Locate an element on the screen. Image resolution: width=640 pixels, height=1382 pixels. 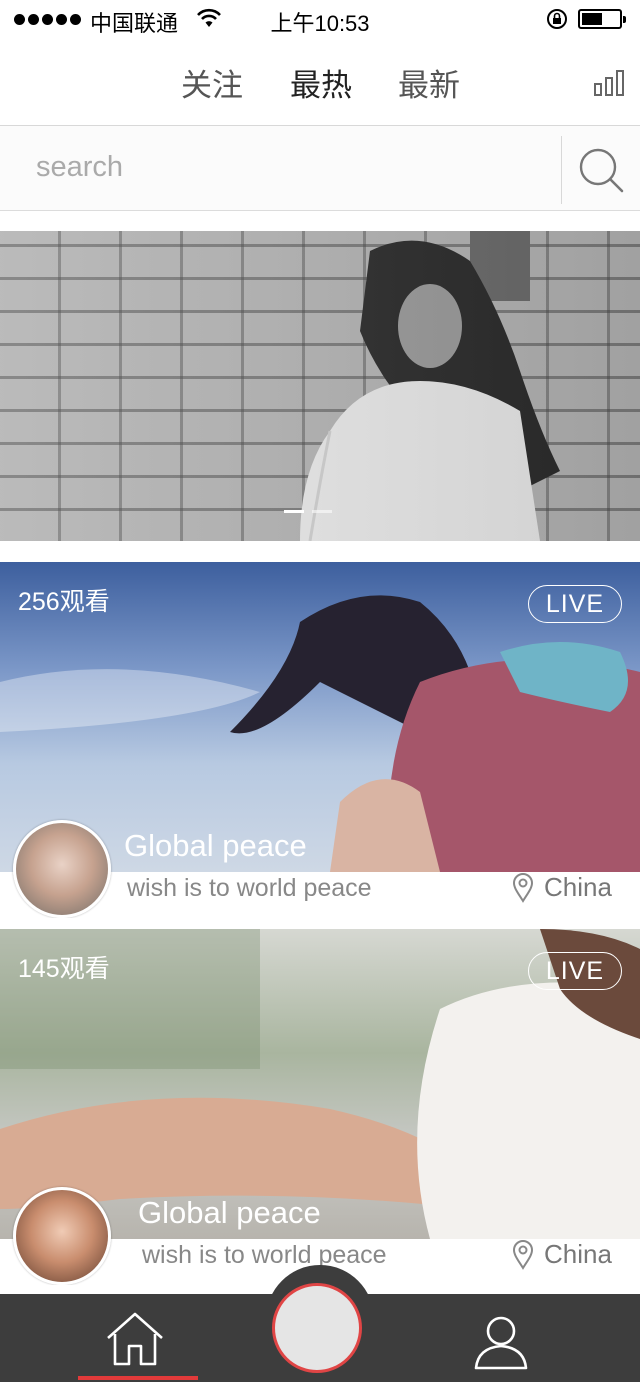
rotation-lock-icon is located at coordinates (557, 19).